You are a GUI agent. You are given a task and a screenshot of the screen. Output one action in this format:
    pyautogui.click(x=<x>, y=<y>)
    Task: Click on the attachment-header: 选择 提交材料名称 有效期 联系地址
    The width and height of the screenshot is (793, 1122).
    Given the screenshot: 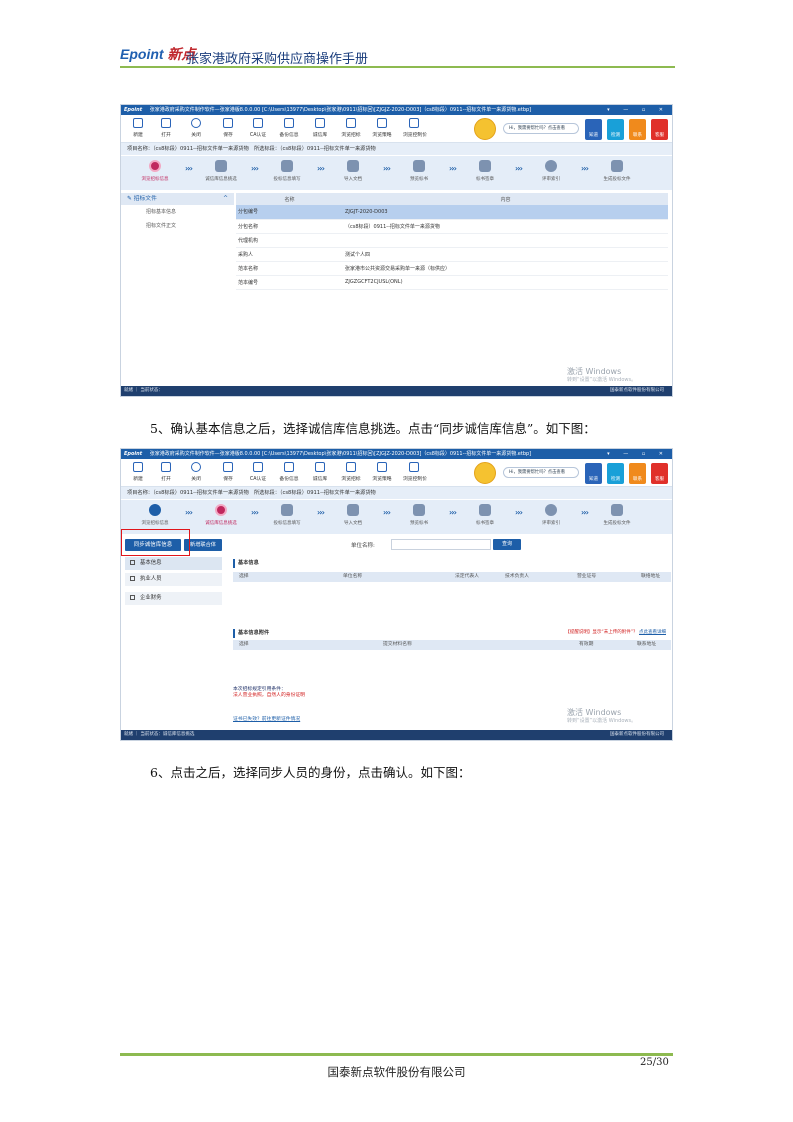 What is the action you would take?
    pyautogui.click(x=452, y=645)
    